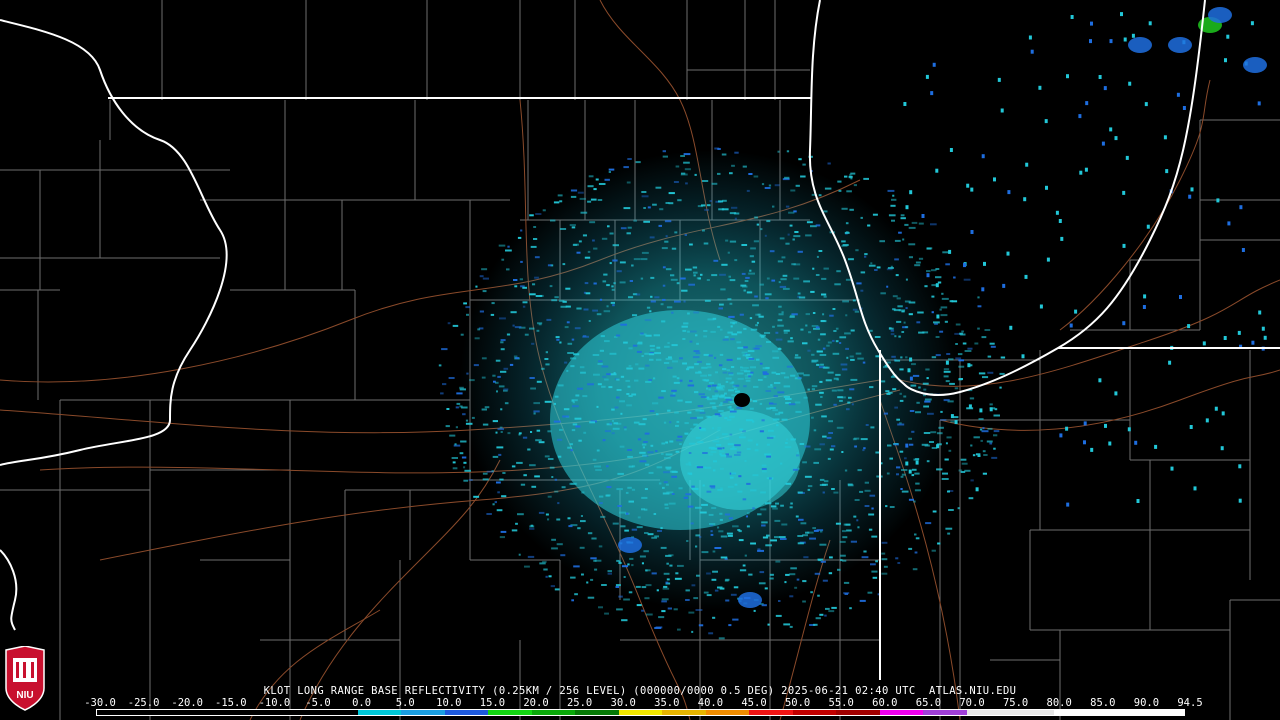  Describe the element at coordinates (885, 703) in the screenshot. I see `legend-tick-label: 60.0` at that location.